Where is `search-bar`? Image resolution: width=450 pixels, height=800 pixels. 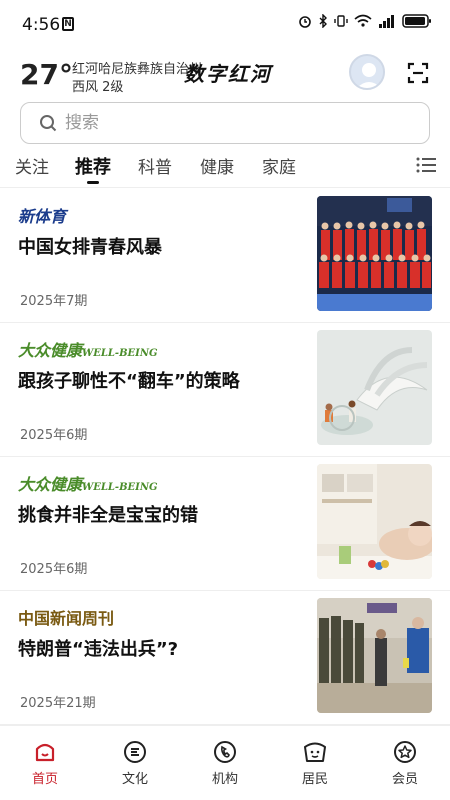
search-bar is located at coordinates (225, 123).